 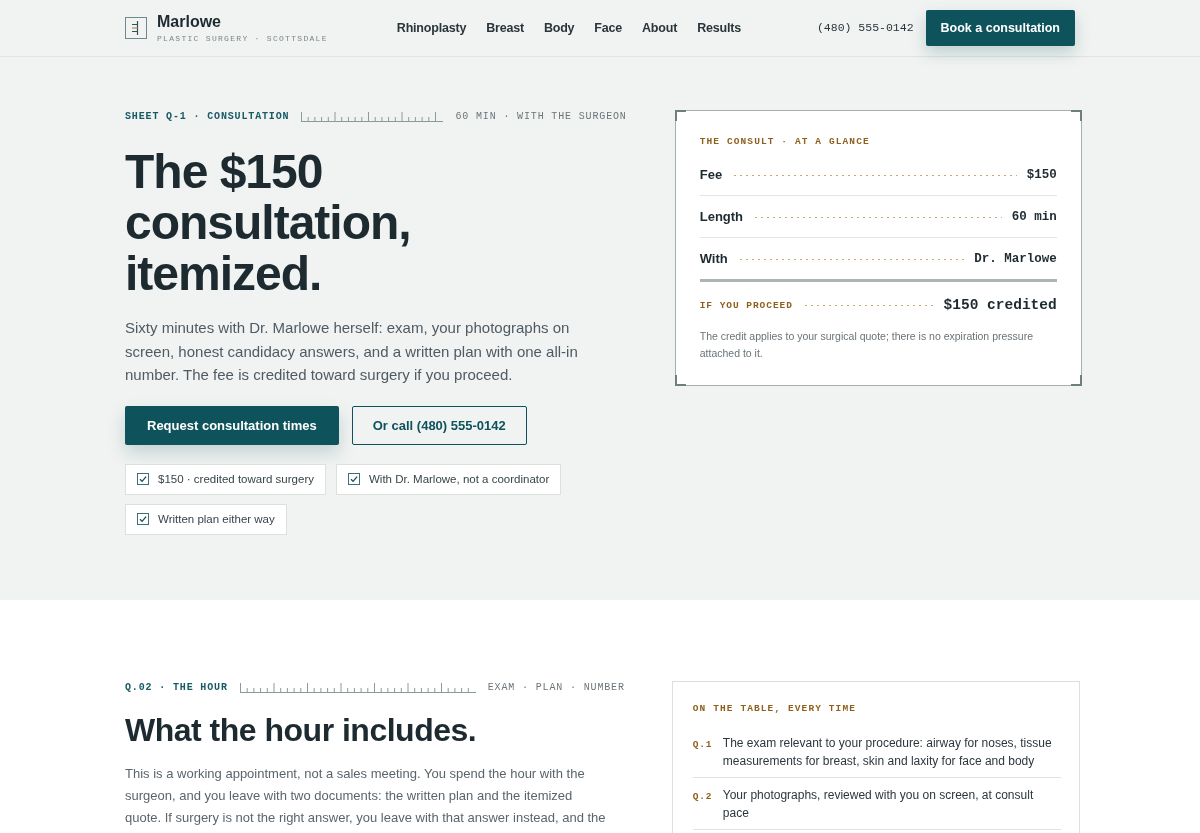 I want to click on nav-link: Face, so click(x=608, y=28).